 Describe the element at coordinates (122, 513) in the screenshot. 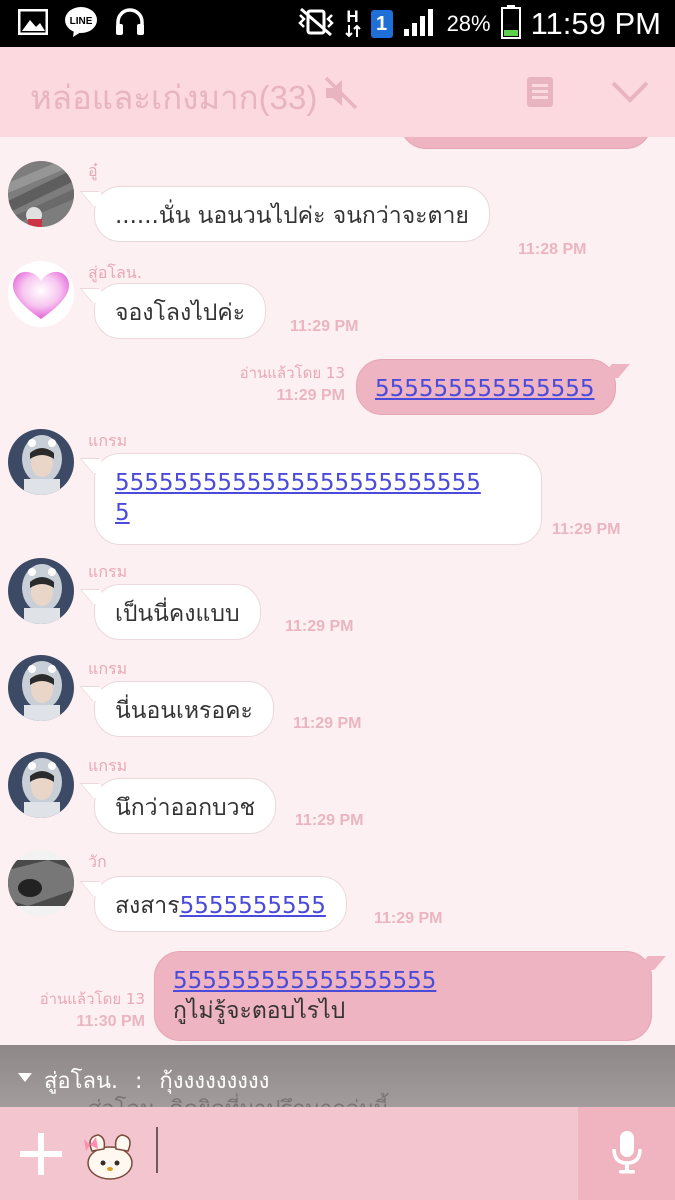

I see `message-link: 5` at that location.